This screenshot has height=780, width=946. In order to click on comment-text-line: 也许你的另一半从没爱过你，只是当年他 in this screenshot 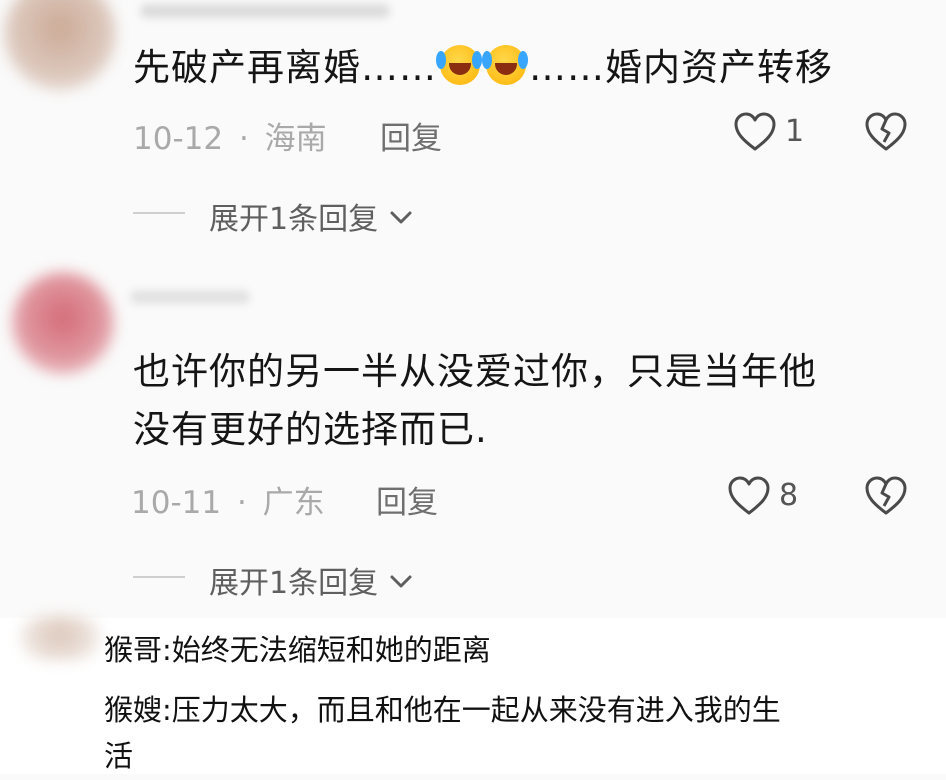, I will do `click(475, 371)`.